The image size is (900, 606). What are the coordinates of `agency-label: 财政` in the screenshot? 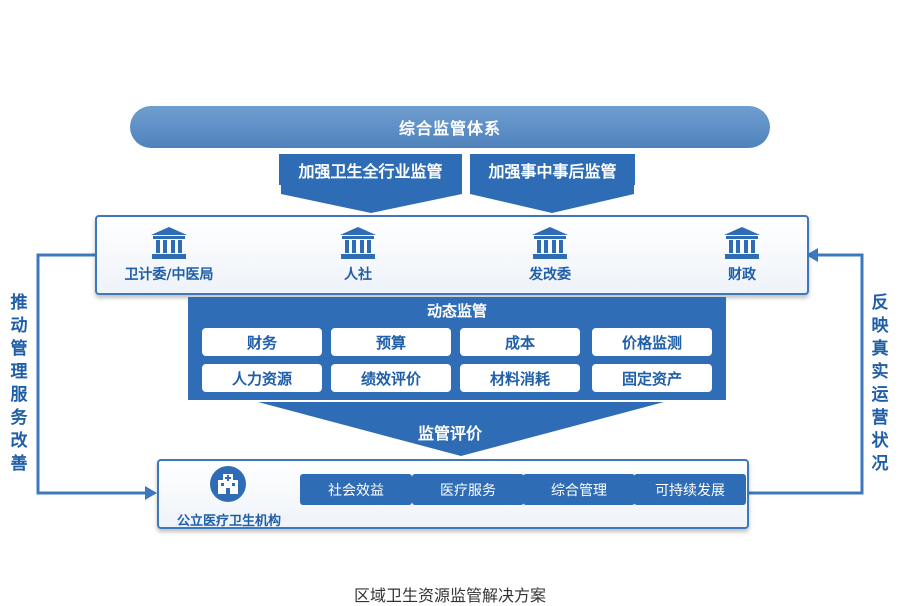 It's located at (742, 275).